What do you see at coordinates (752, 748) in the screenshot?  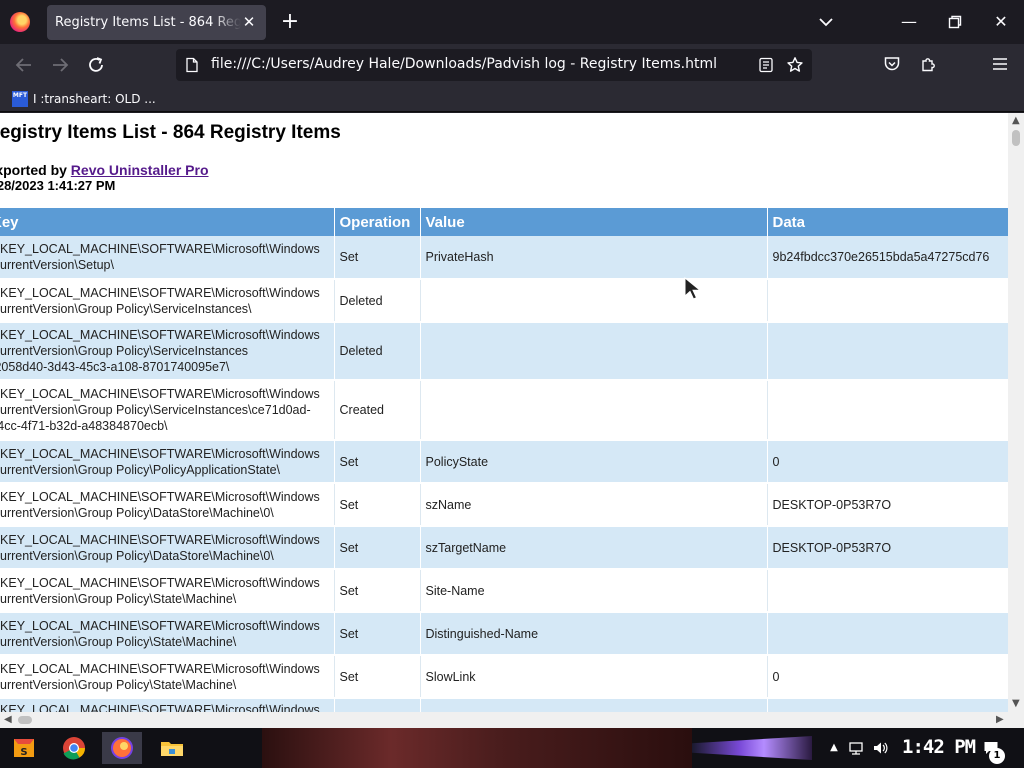 I see `taskbar-decoration` at bounding box center [752, 748].